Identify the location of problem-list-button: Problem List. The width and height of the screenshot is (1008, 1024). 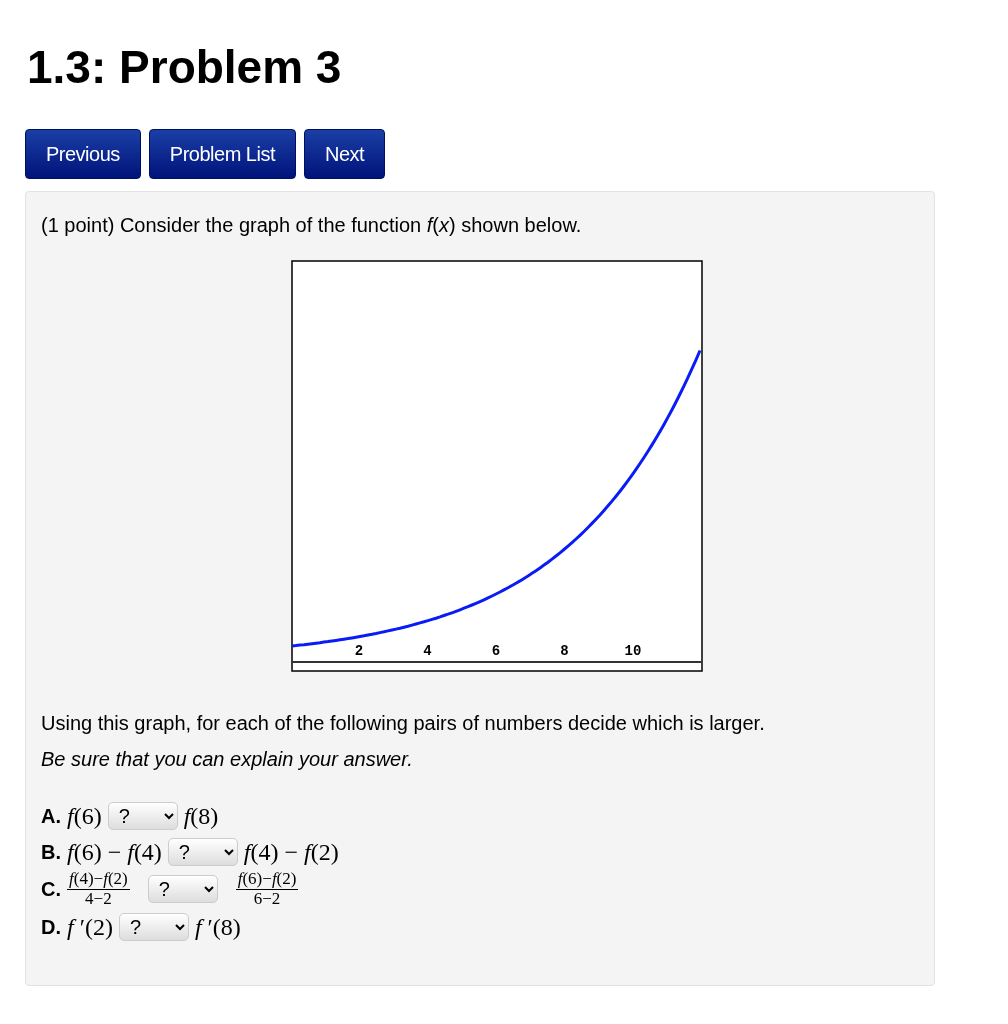
(222, 154).